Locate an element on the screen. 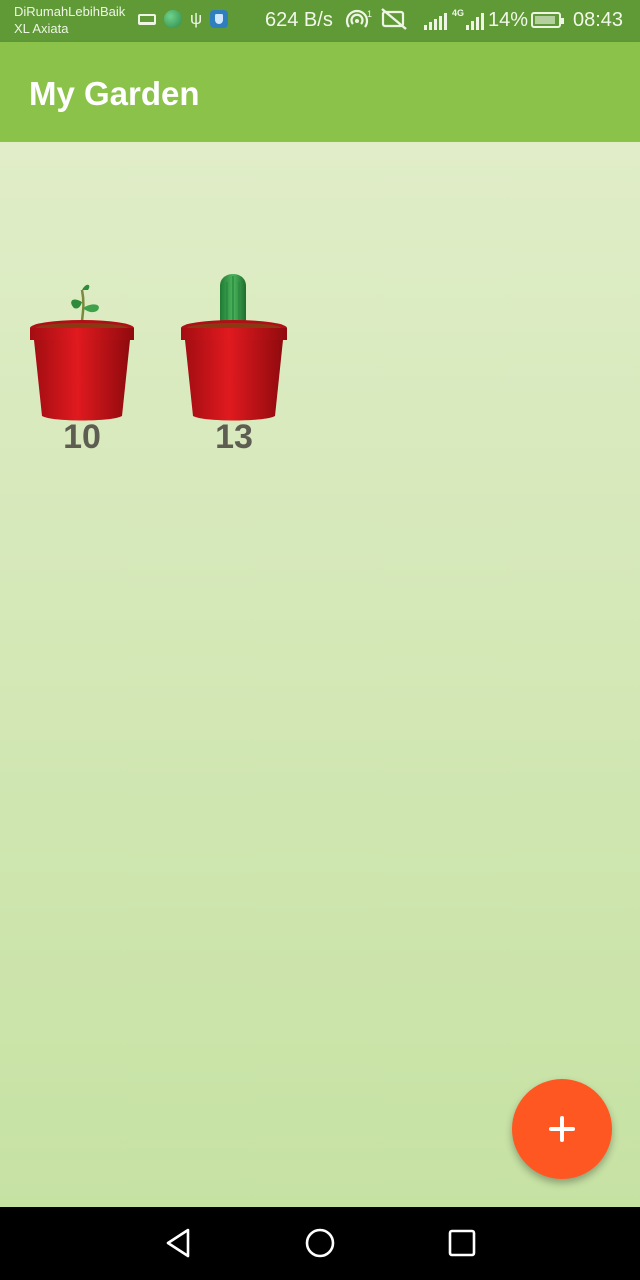  add-plant-button is located at coordinates (562, 1129).